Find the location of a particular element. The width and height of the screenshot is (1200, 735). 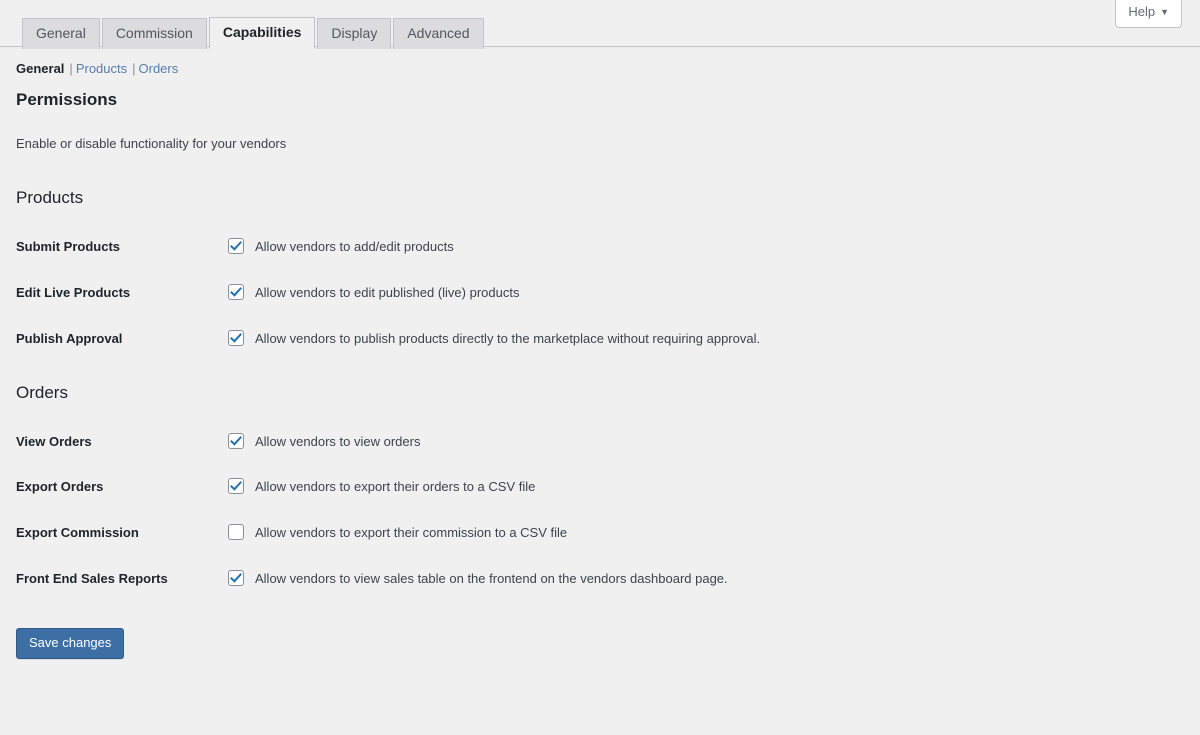

tab-commission: Commission is located at coordinates (154, 33).